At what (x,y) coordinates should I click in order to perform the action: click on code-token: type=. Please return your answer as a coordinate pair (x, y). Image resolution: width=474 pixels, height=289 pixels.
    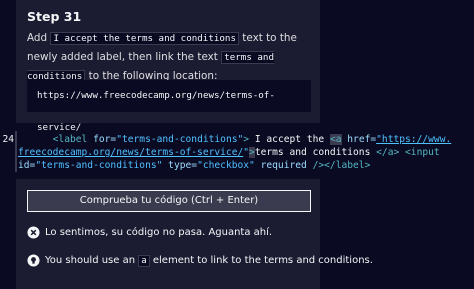
    Looking at the image, I should click on (180, 165).